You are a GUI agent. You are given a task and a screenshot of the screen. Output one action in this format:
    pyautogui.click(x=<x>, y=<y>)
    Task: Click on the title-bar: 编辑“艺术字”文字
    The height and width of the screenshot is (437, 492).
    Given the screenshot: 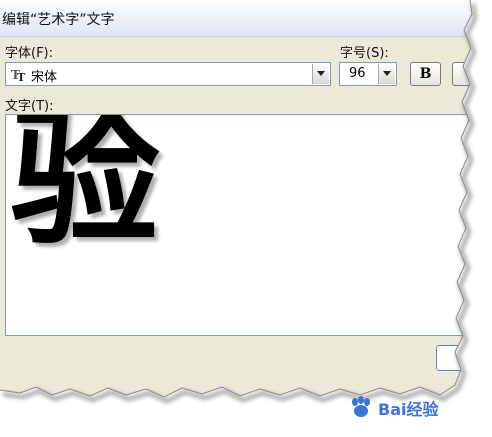 What is the action you would take?
    pyautogui.click(x=235, y=18)
    